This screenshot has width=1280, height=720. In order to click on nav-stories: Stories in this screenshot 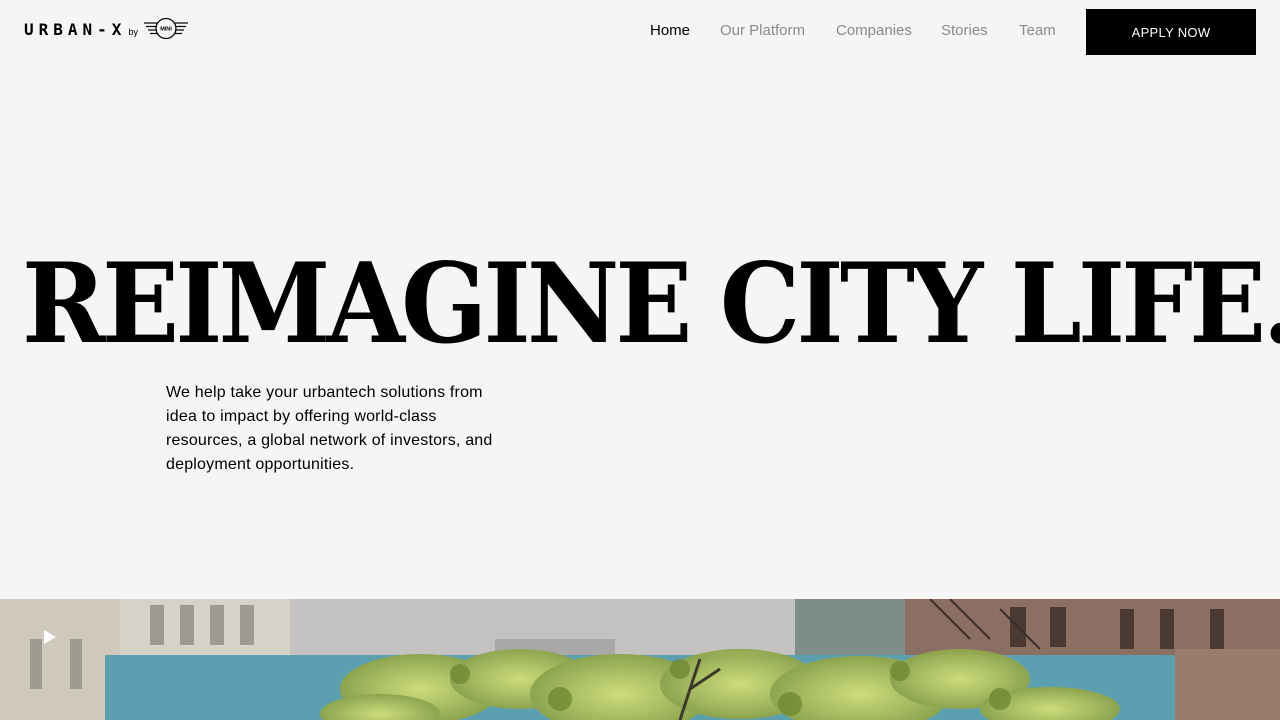, I will do `click(964, 30)`.